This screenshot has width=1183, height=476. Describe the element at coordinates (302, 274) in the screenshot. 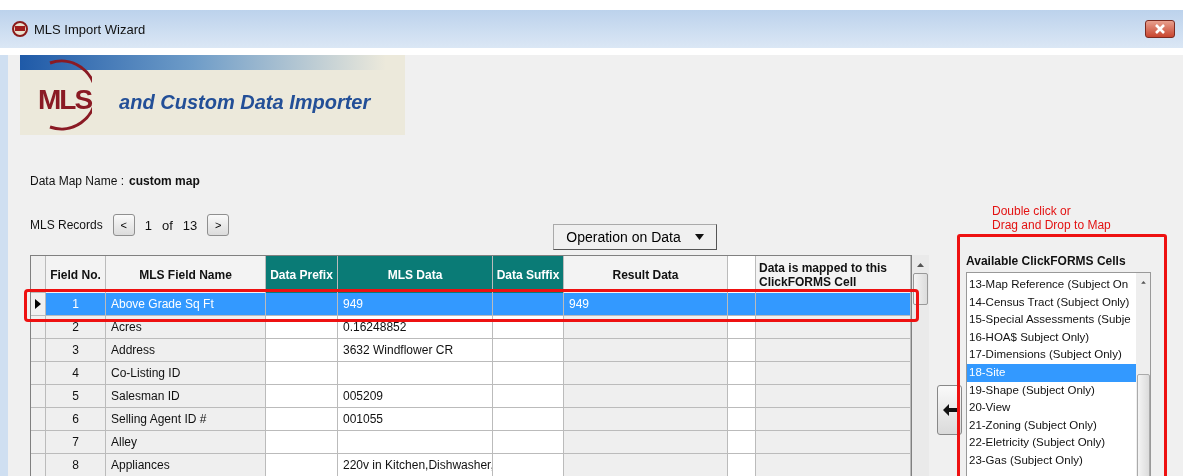

I see `column-header: Data Prefix` at that location.